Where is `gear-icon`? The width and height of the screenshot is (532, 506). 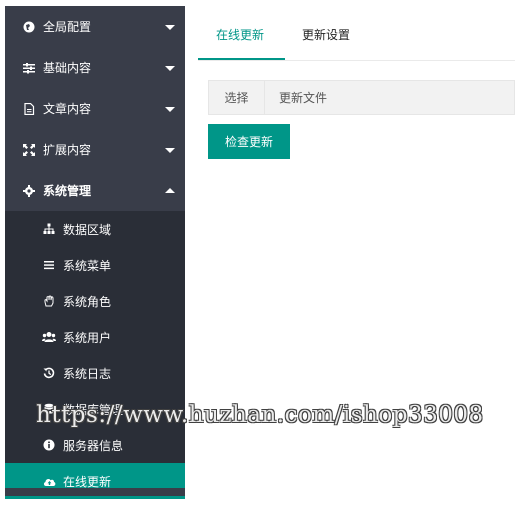 gear-icon is located at coordinates (29, 191).